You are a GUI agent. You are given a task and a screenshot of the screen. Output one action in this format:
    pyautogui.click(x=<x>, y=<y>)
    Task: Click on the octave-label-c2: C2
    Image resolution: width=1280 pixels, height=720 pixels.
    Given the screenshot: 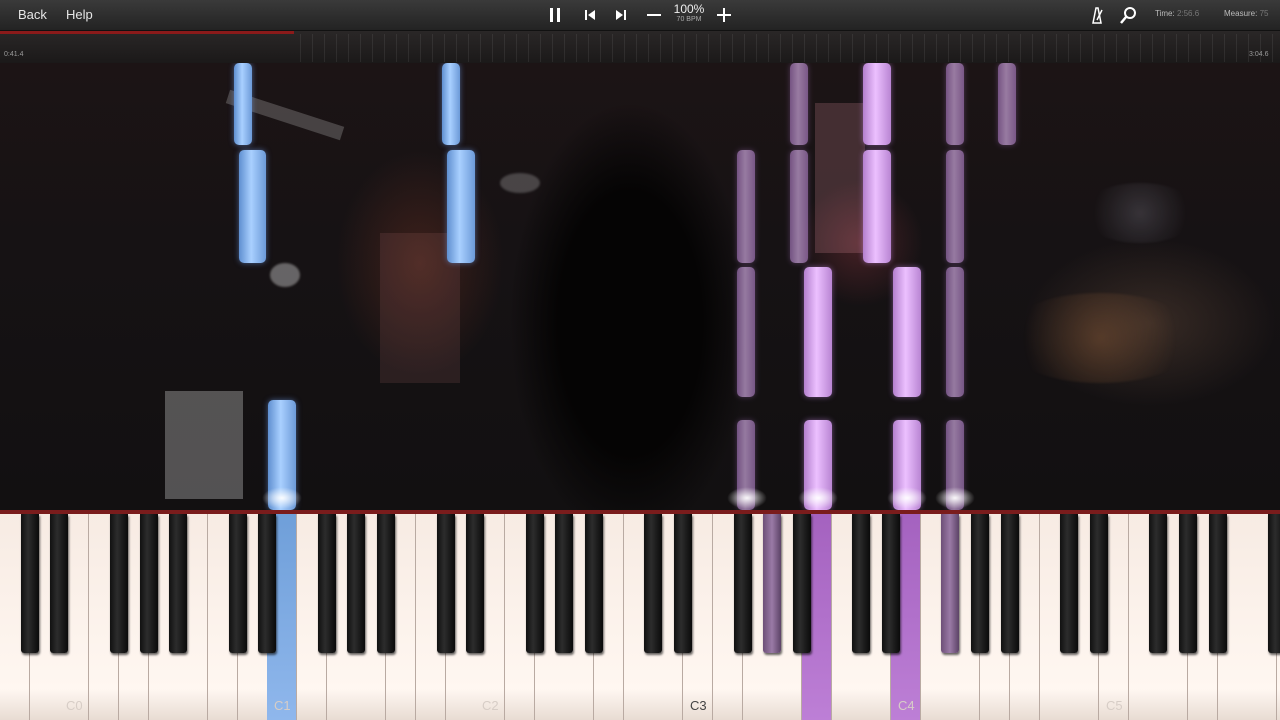 What is the action you would take?
    pyautogui.click(x=490, y=705)
    